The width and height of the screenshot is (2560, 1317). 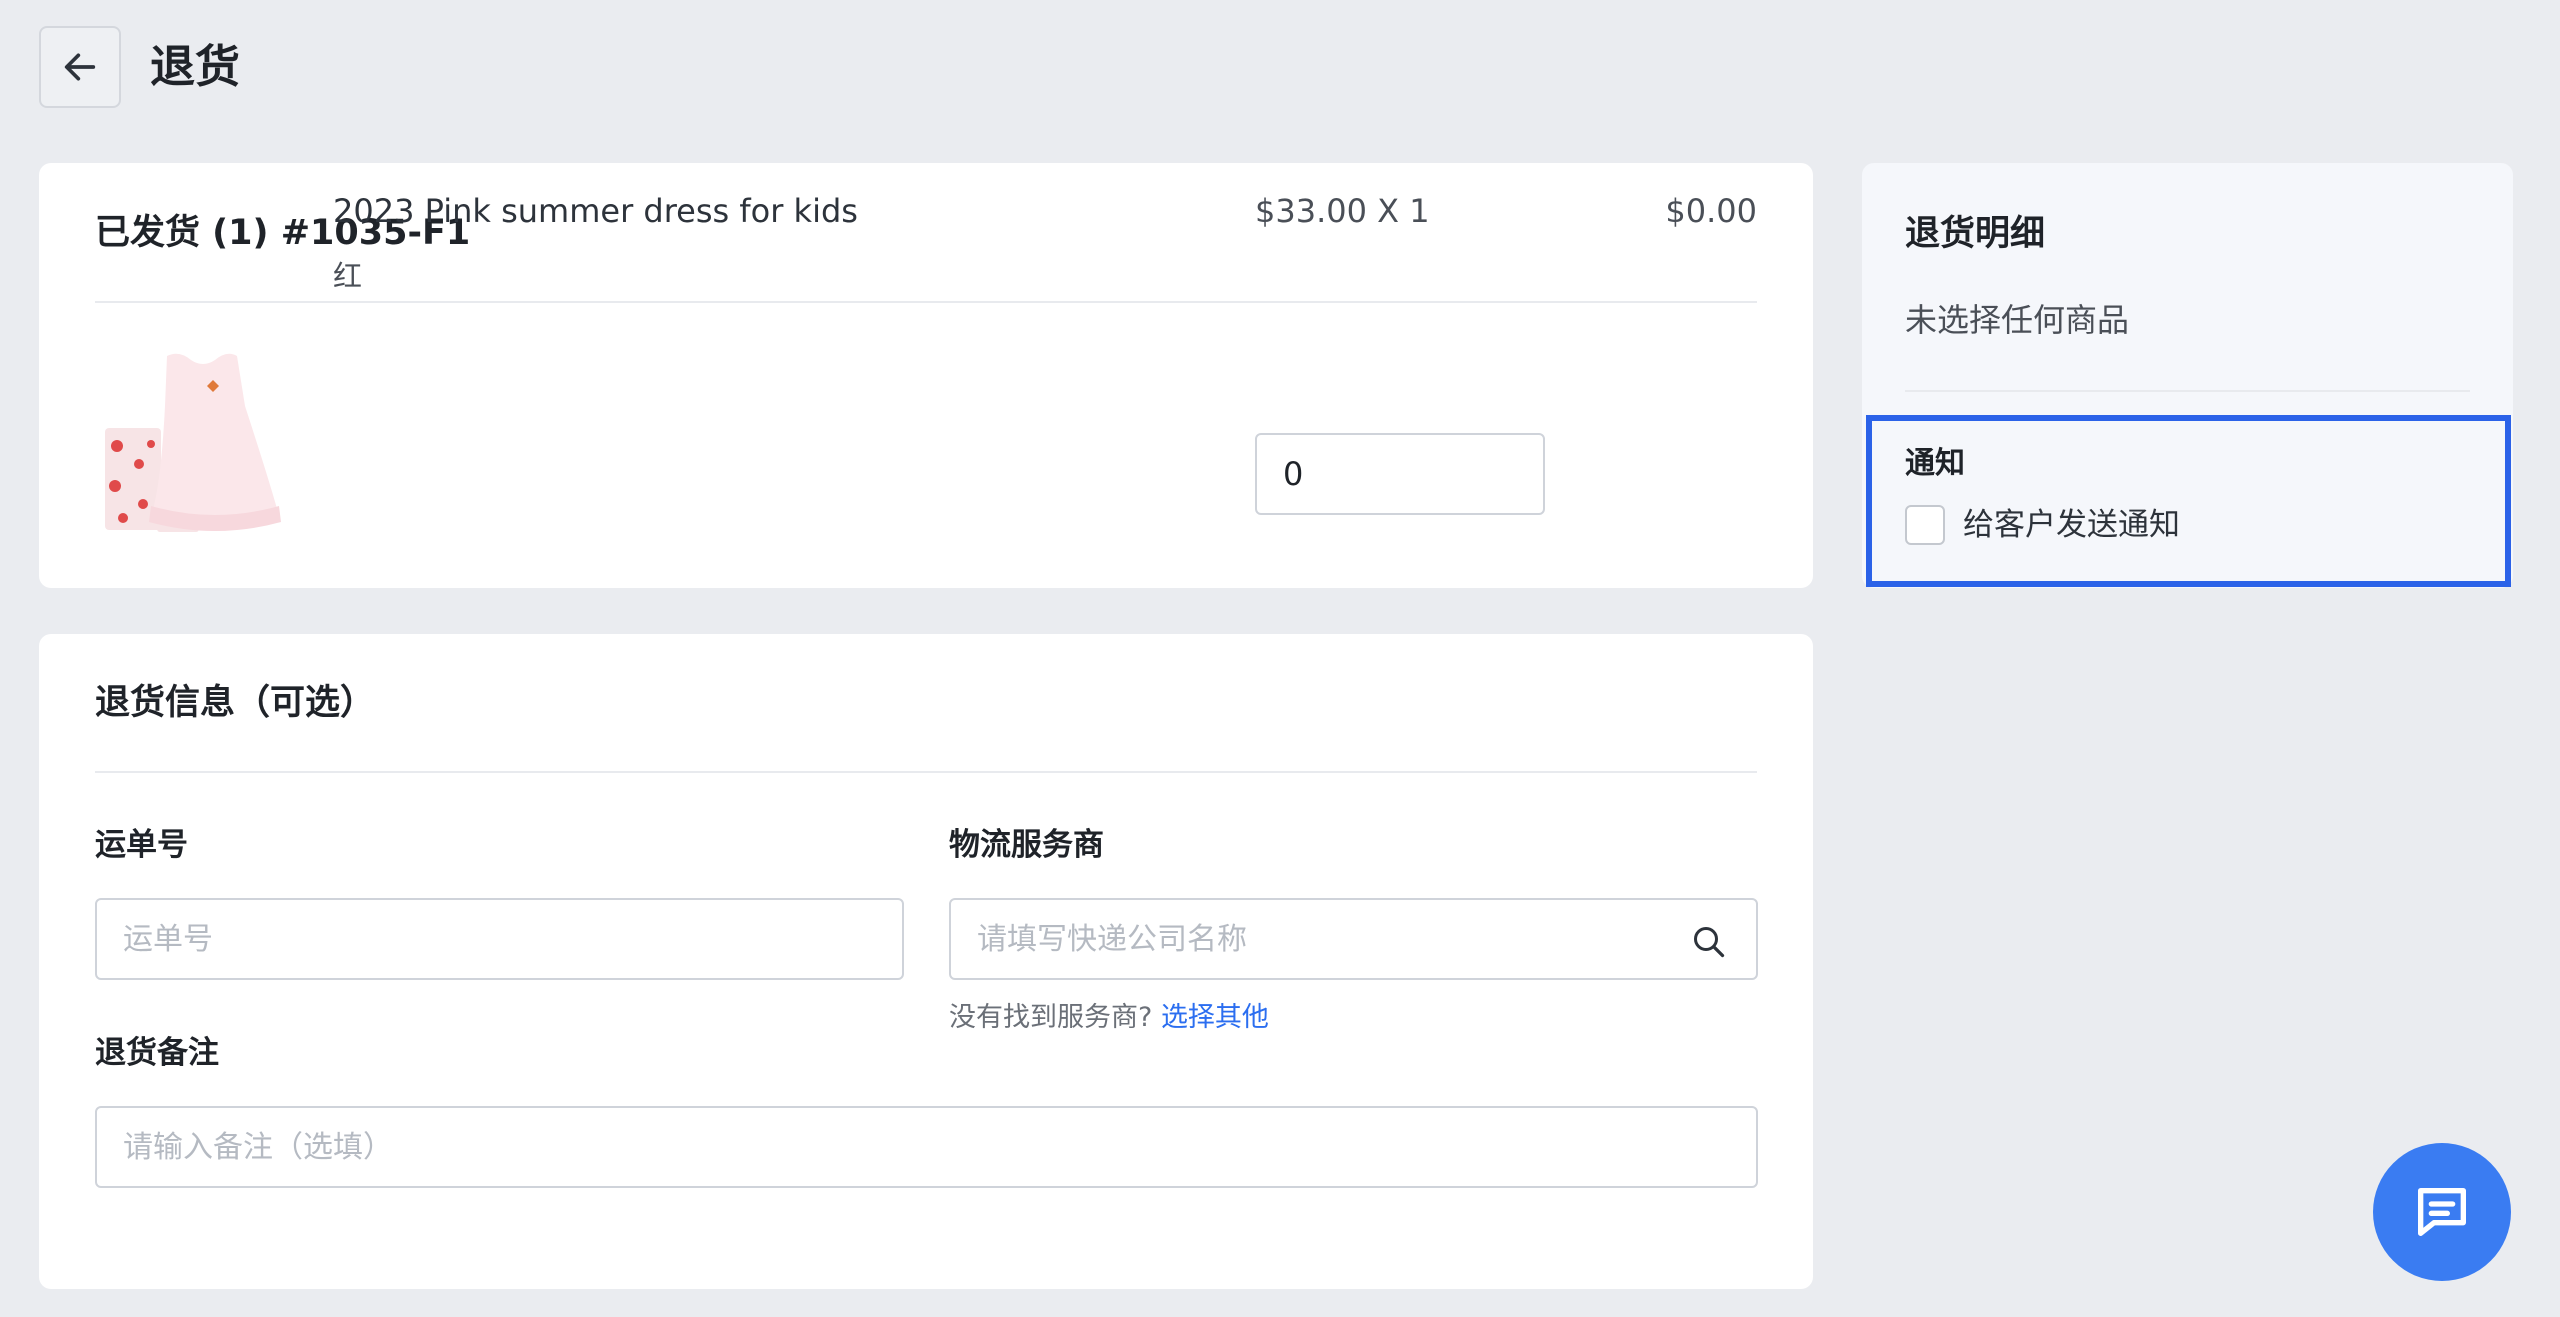 I want to click on chat-icon, so click(x=2442, y=1212).